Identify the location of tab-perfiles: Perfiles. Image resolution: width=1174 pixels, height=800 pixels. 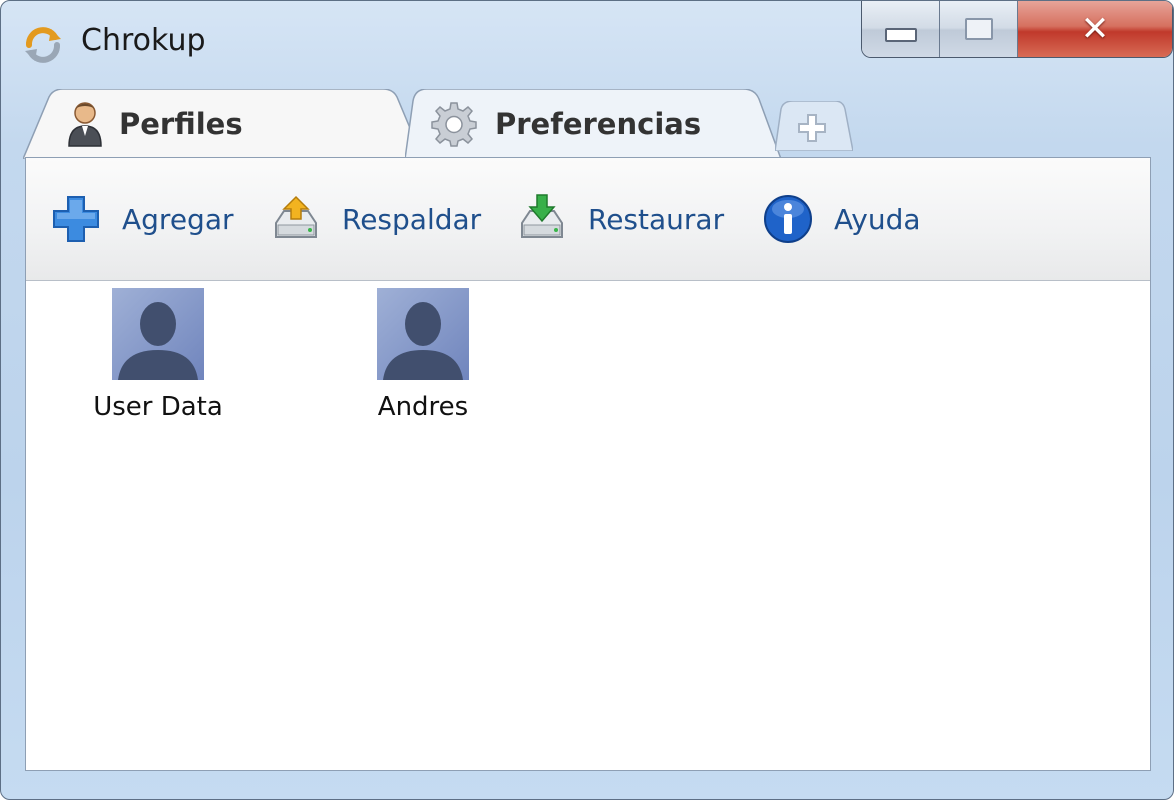
(223, 124).